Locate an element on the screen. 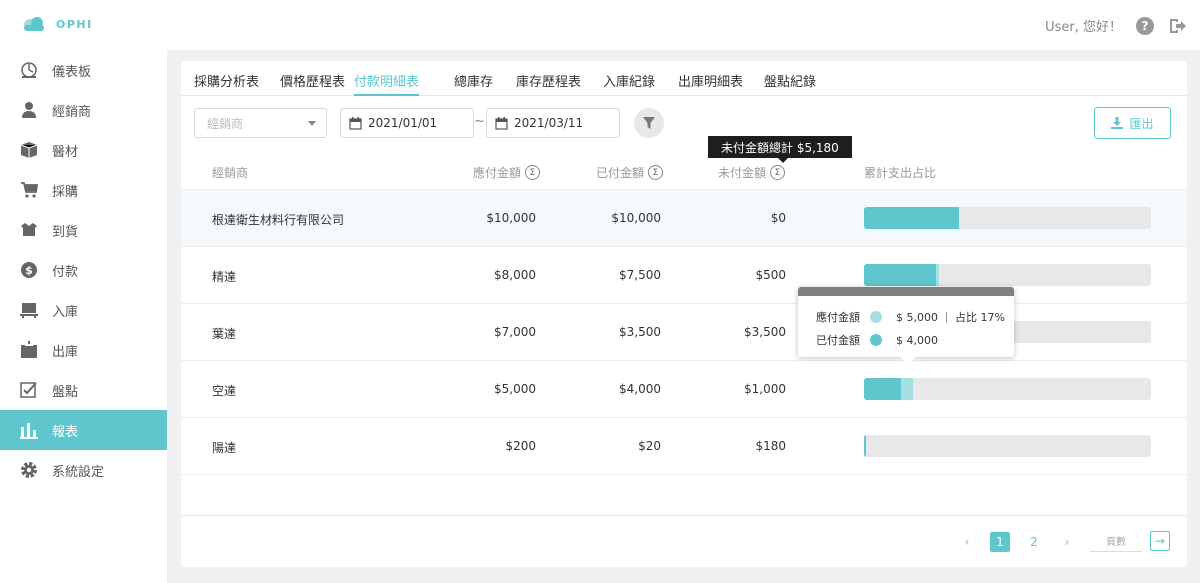 This screenshot has height=583, width=1200. table-row: 葉達 $7,000 $3,500 $3,500 is located at coordinates (684, 332).